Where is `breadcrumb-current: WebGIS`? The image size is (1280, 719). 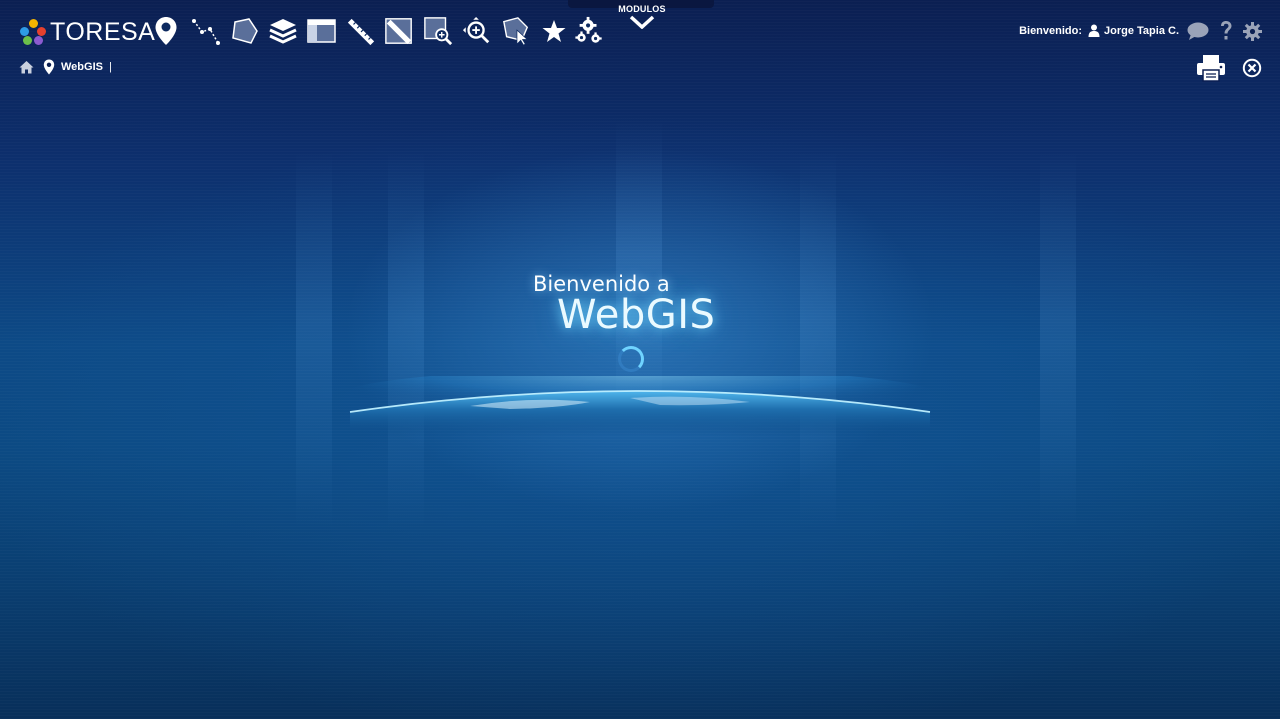
breadcrumb-current: WebGIS is located at coordinates (82, 67).